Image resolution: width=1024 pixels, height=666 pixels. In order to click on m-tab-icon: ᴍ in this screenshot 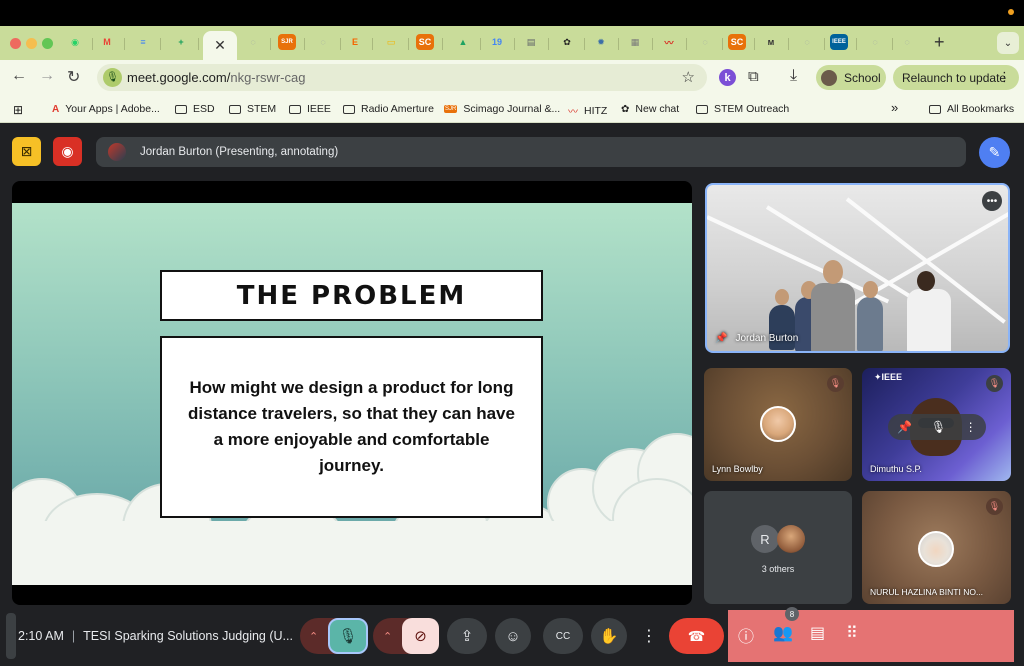, I will do `click(771, 42)`.